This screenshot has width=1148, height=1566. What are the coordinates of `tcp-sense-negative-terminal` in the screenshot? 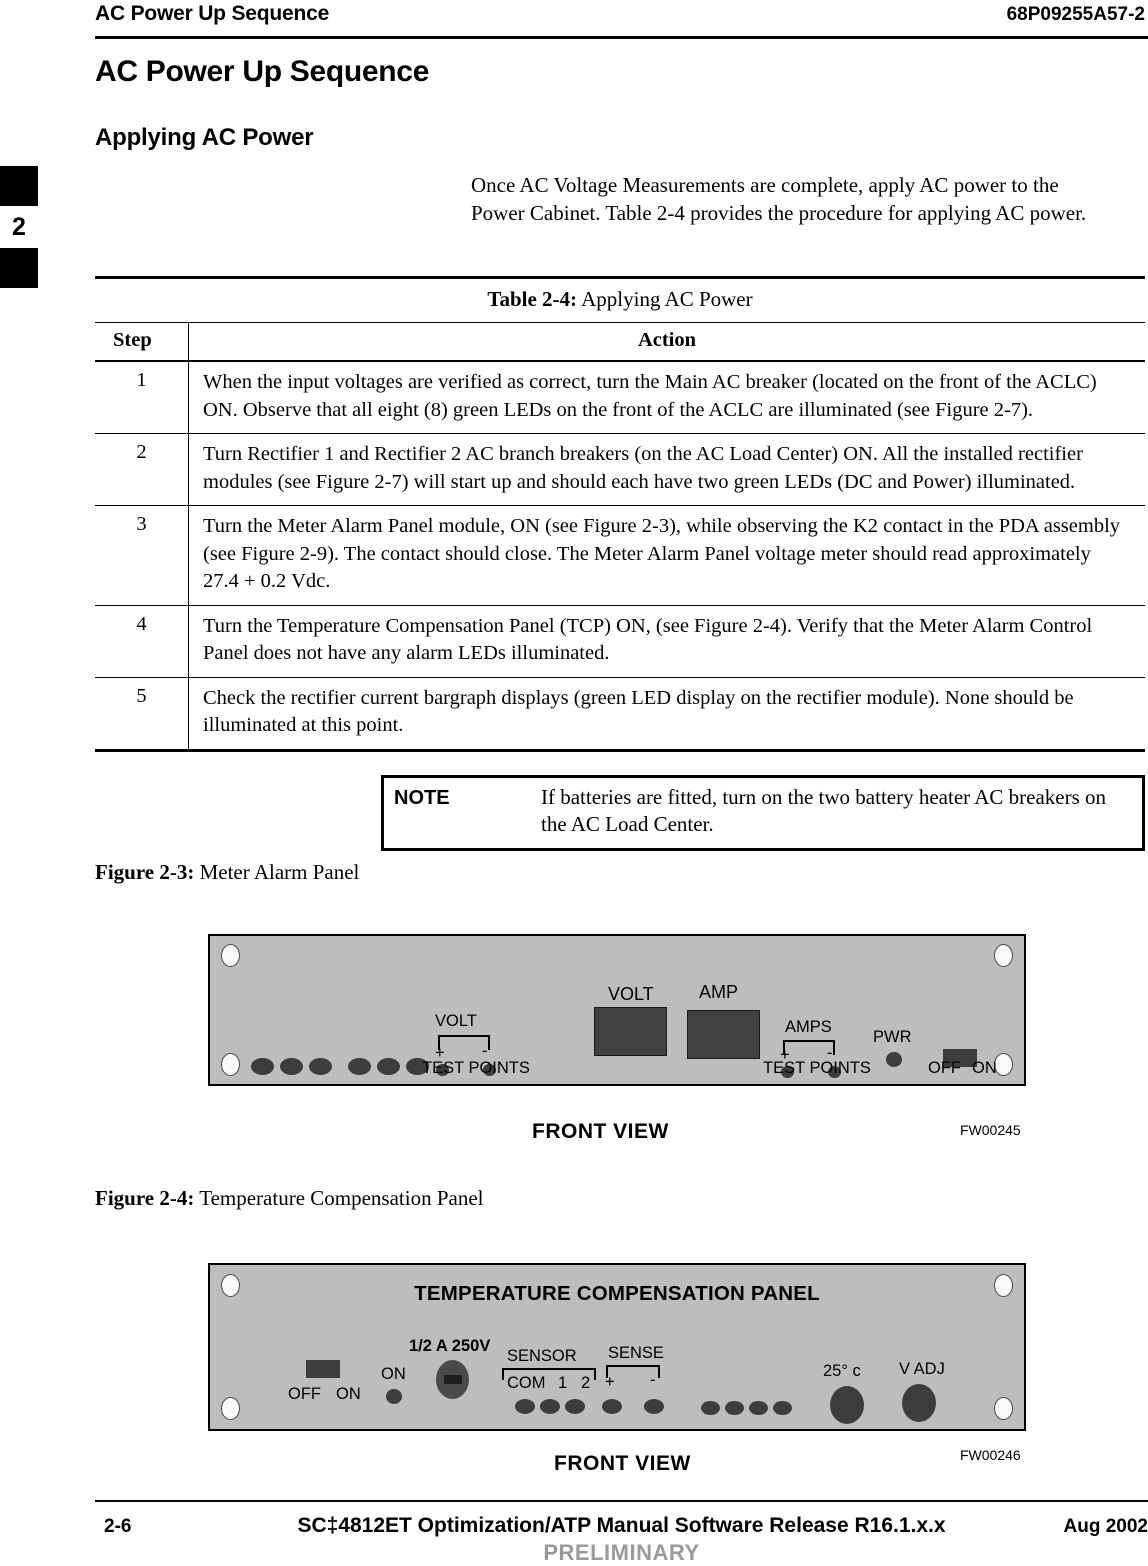 It's located at (654, 1406).